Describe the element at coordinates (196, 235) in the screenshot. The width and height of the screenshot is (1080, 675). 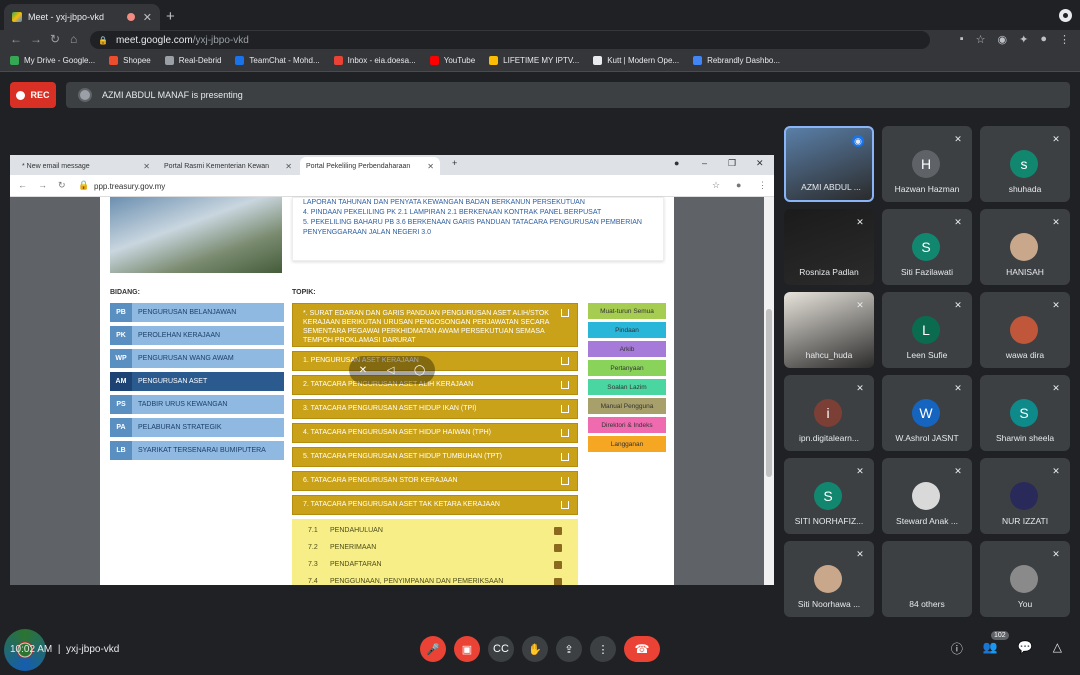
I see `building-image` at that location.